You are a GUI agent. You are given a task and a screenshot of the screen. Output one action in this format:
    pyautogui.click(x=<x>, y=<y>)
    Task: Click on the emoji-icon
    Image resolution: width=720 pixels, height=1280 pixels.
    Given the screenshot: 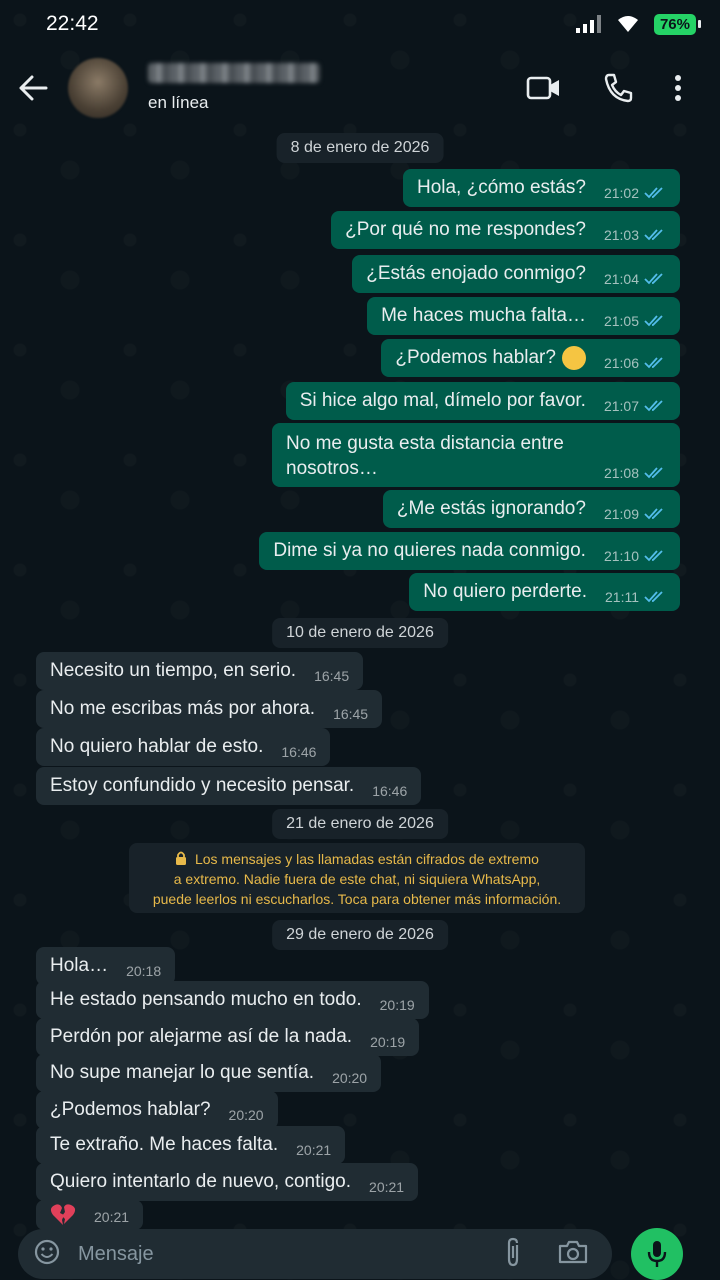 What is the action you would take?
    pyautogui.click(x=47, y=1254)
    